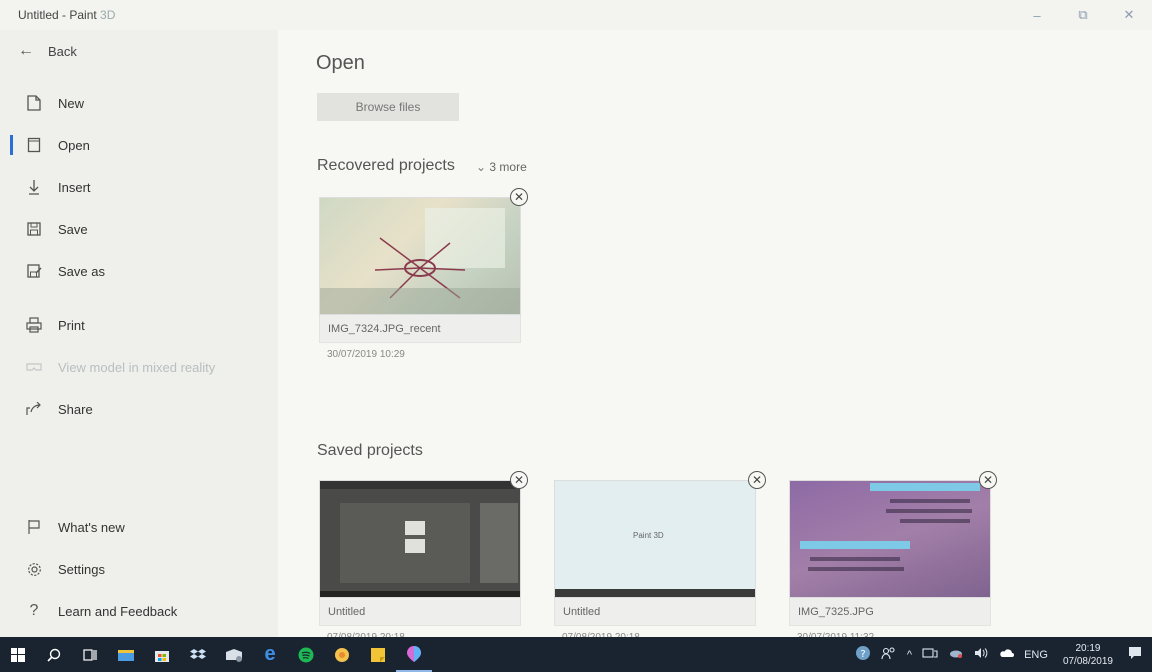 This screenshot has height=672, width=1152. What do you see at coordinates (648, 535) in the screenshot?
I see `paint-3d-thumb-label: Paint 3D` at bounding box center [648, 535].